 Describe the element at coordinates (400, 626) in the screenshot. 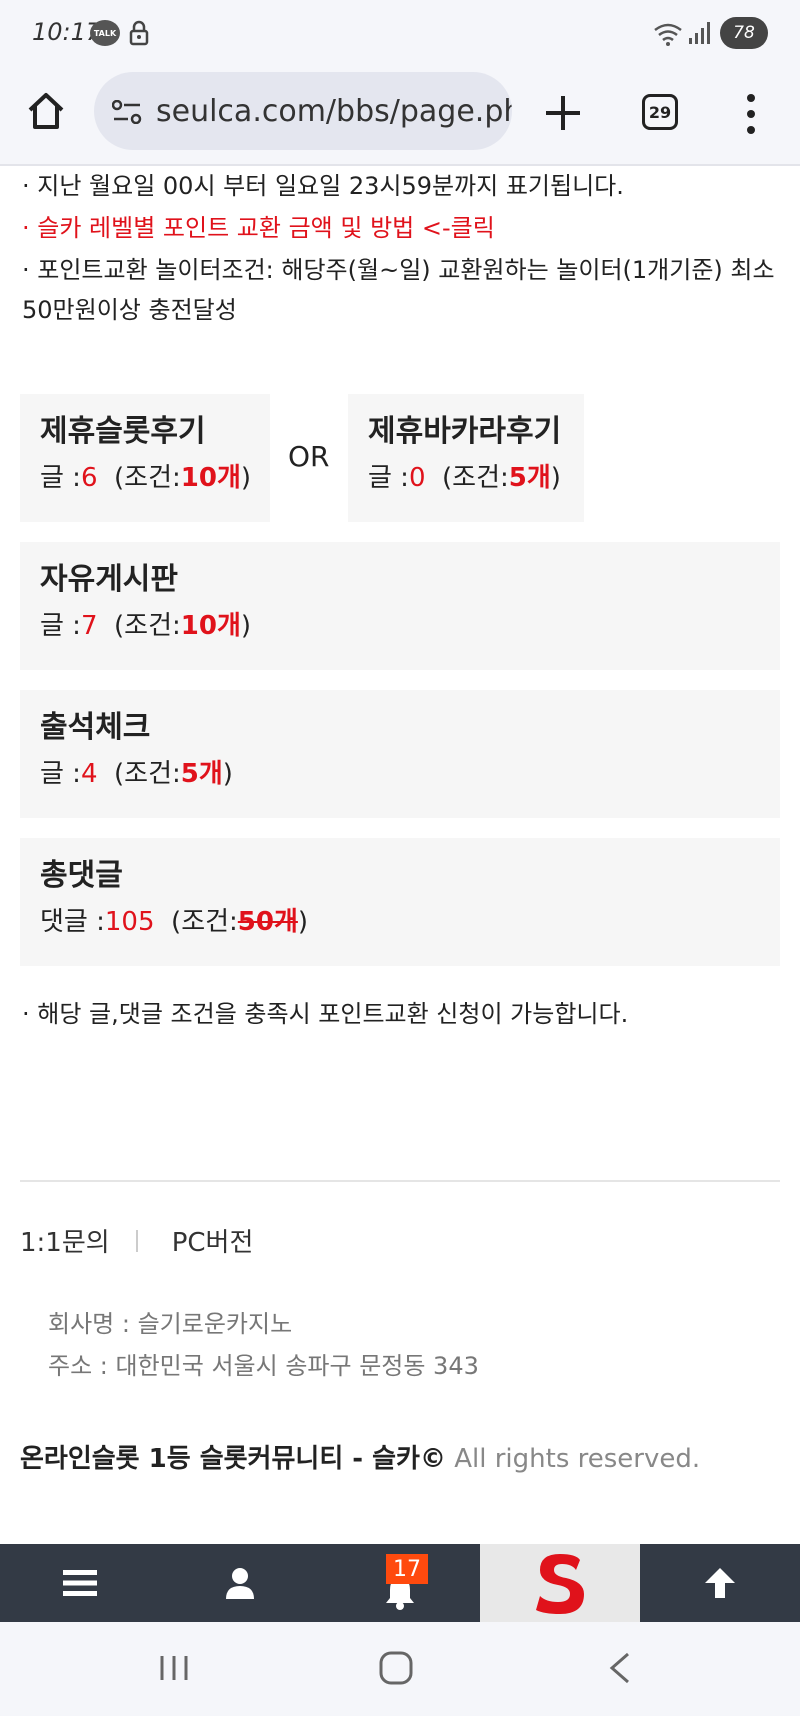

I see `card-stats: 글 :7 (조건:10개)` at that location.